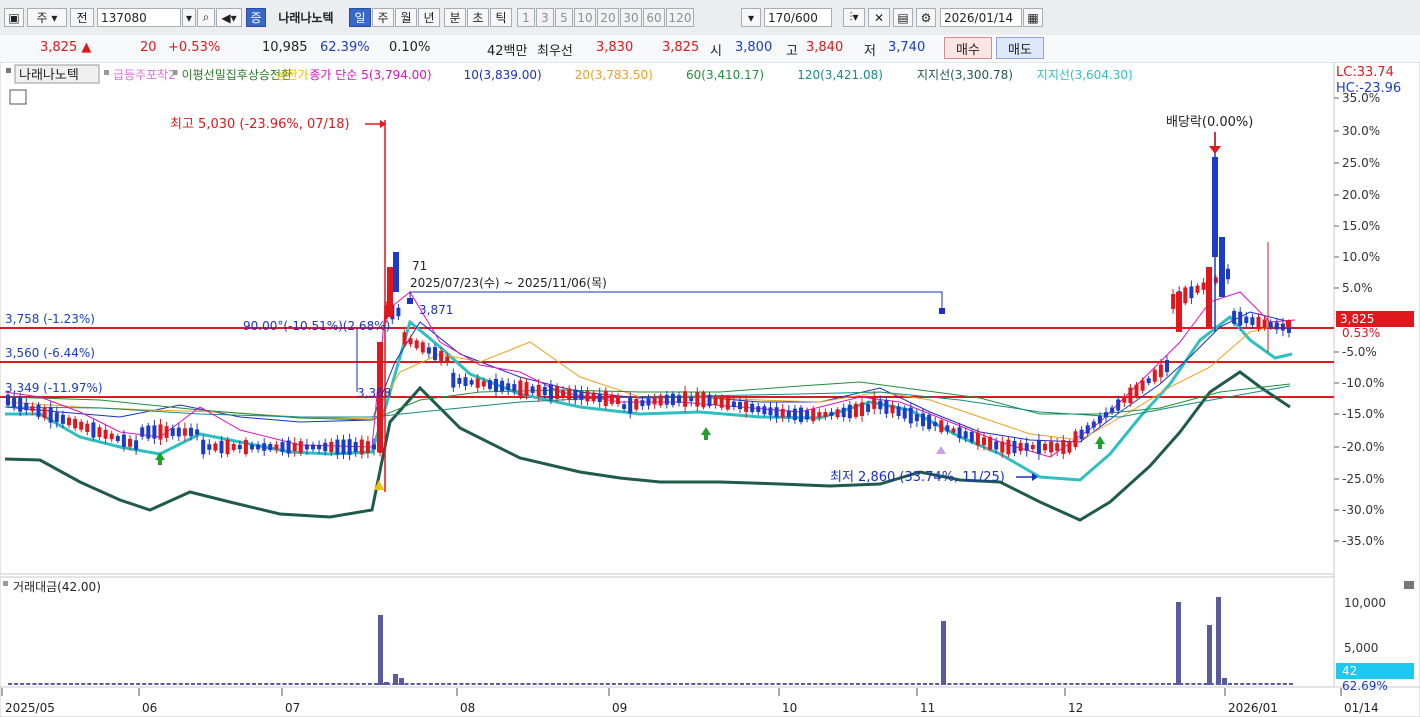 This screenshot has width=1420, height=717. I want to click on period-tab-4: 분, so click(455, 17).